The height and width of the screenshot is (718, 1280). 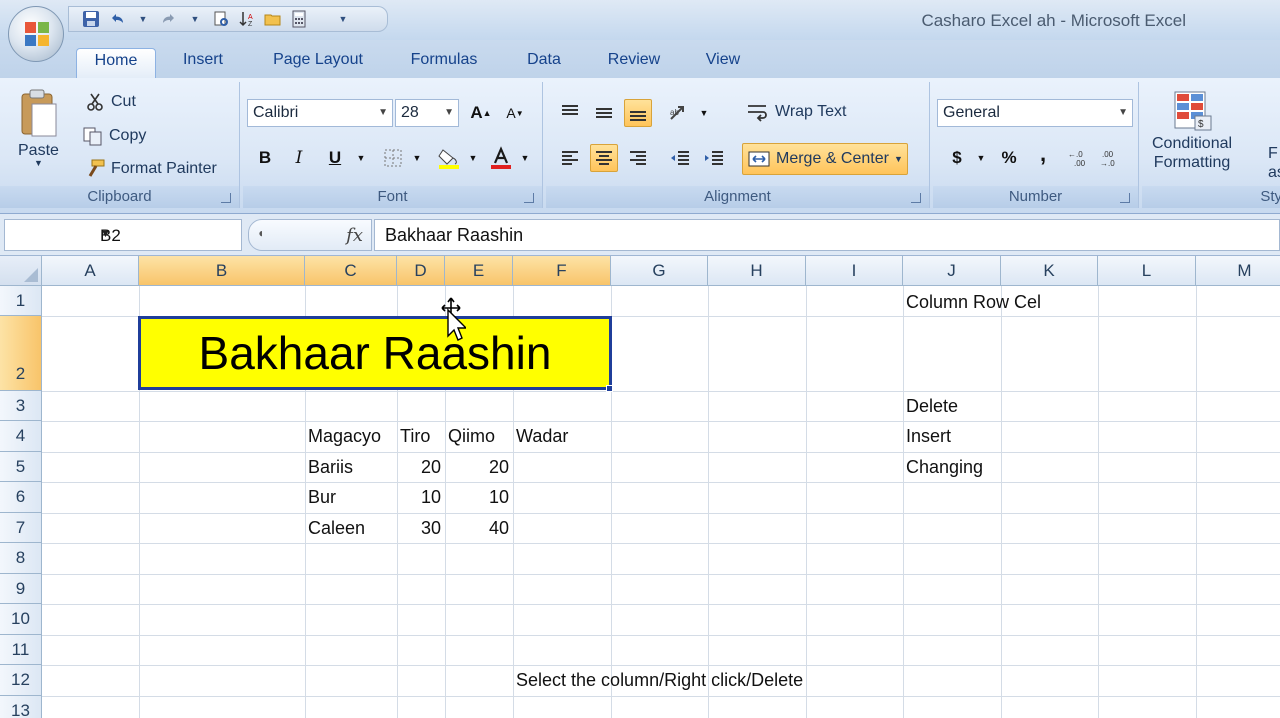 What do you see at coordinates (344, 436) in the screenshot?
I see `table-header-magacyo: Magacyo` at bounding box center [344, 436].